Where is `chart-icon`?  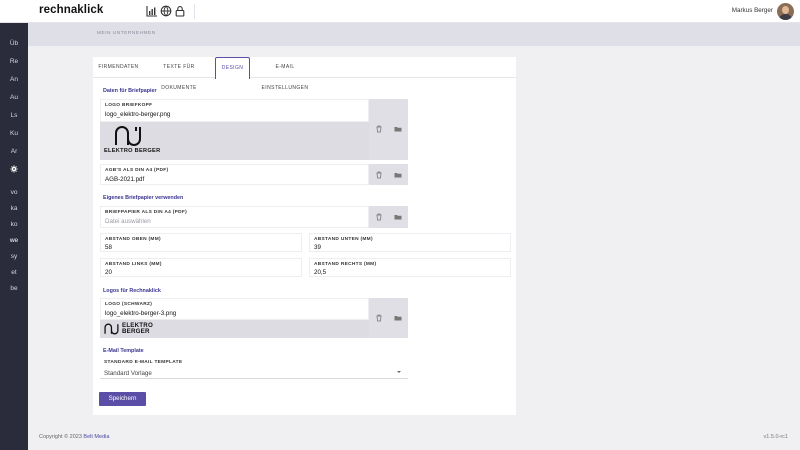 chart-icon is located at coordinates (152, 11).